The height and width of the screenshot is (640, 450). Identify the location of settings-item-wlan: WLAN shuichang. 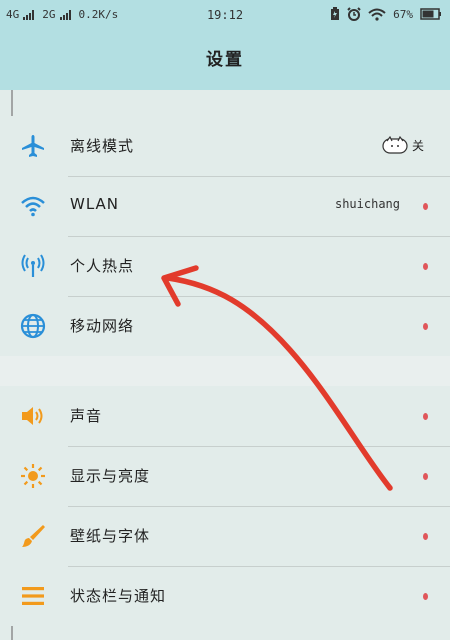
(225, 206).